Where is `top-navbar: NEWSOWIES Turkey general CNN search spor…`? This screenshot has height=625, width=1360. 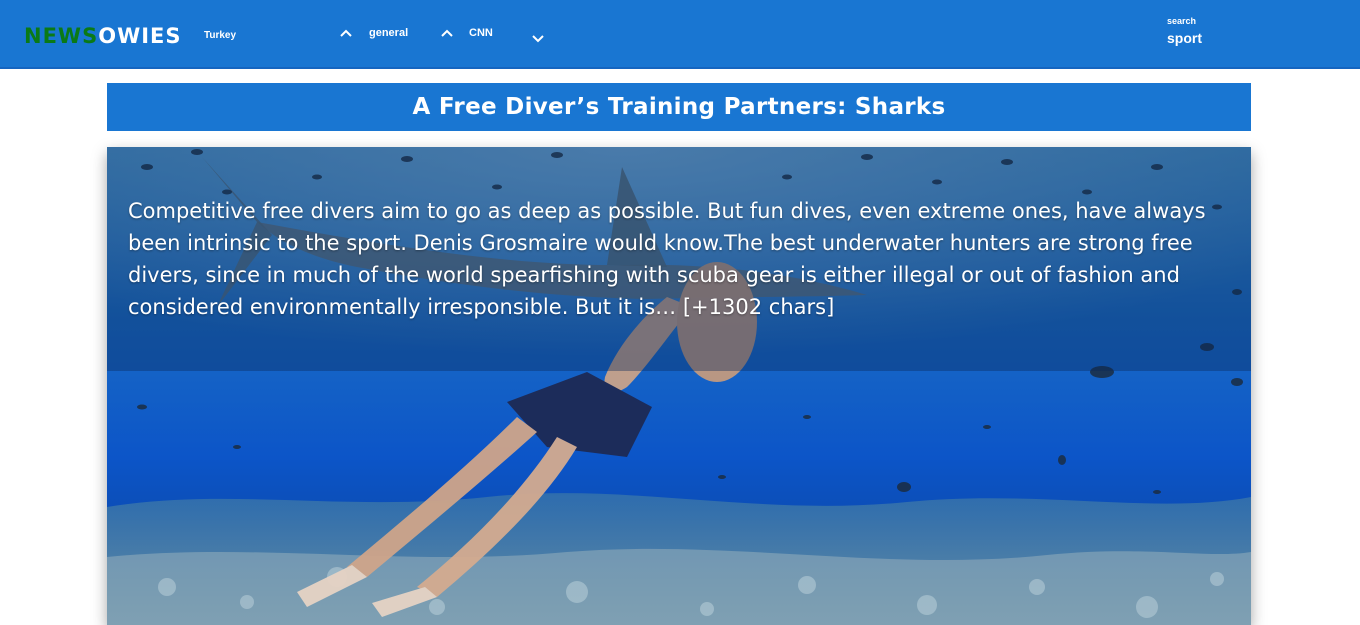
top-navbar: NEWSOWIES Turkey general CNN search spor… is located at coordinates (680, 34).